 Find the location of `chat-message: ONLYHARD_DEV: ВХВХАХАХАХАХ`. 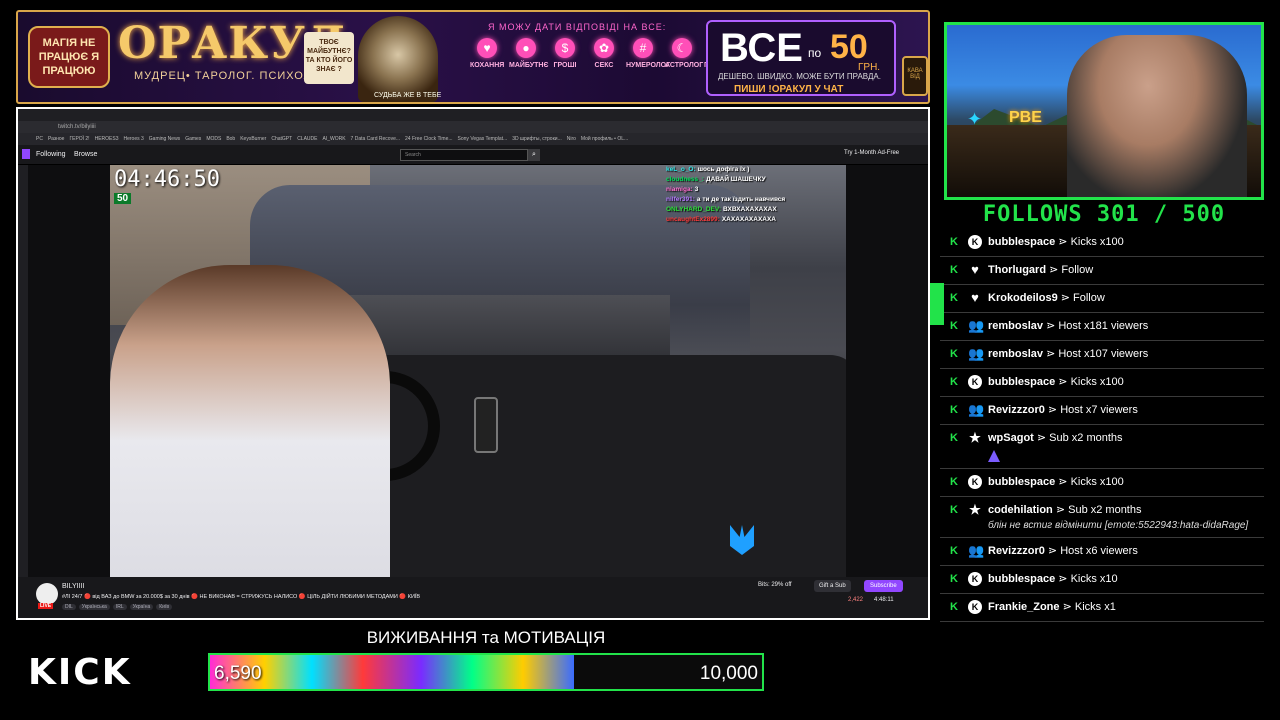

chat-message: ONLYHARD_DEV: ВХВХАХАХАХАХ is located at coordinates (756, 210).